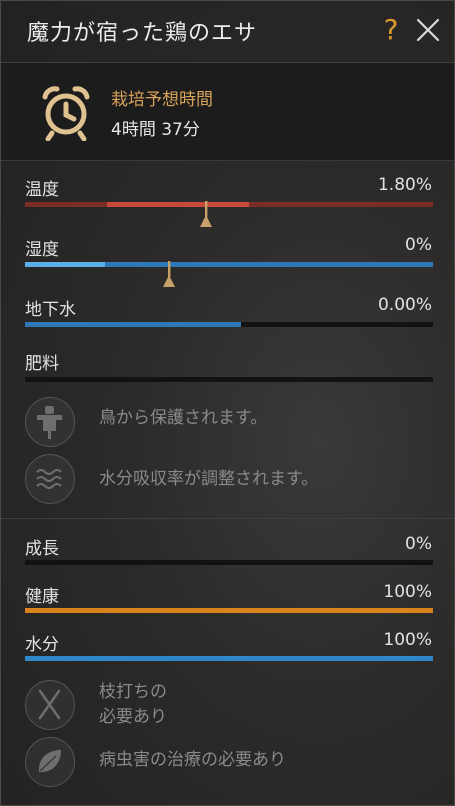  I want to click on health-fill, so click(229, 610).